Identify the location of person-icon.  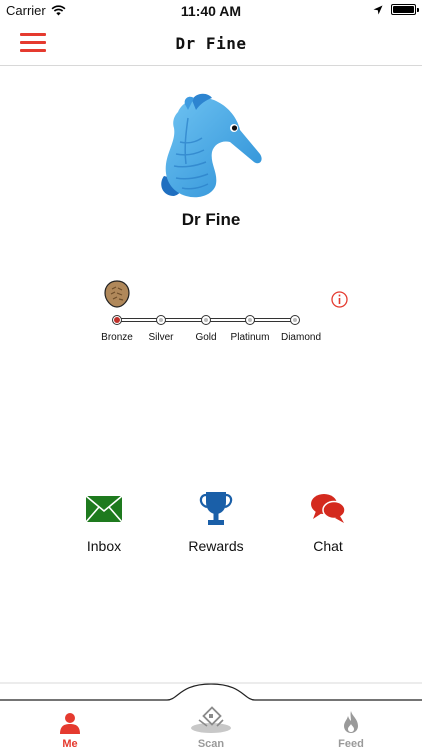
(70, 723).